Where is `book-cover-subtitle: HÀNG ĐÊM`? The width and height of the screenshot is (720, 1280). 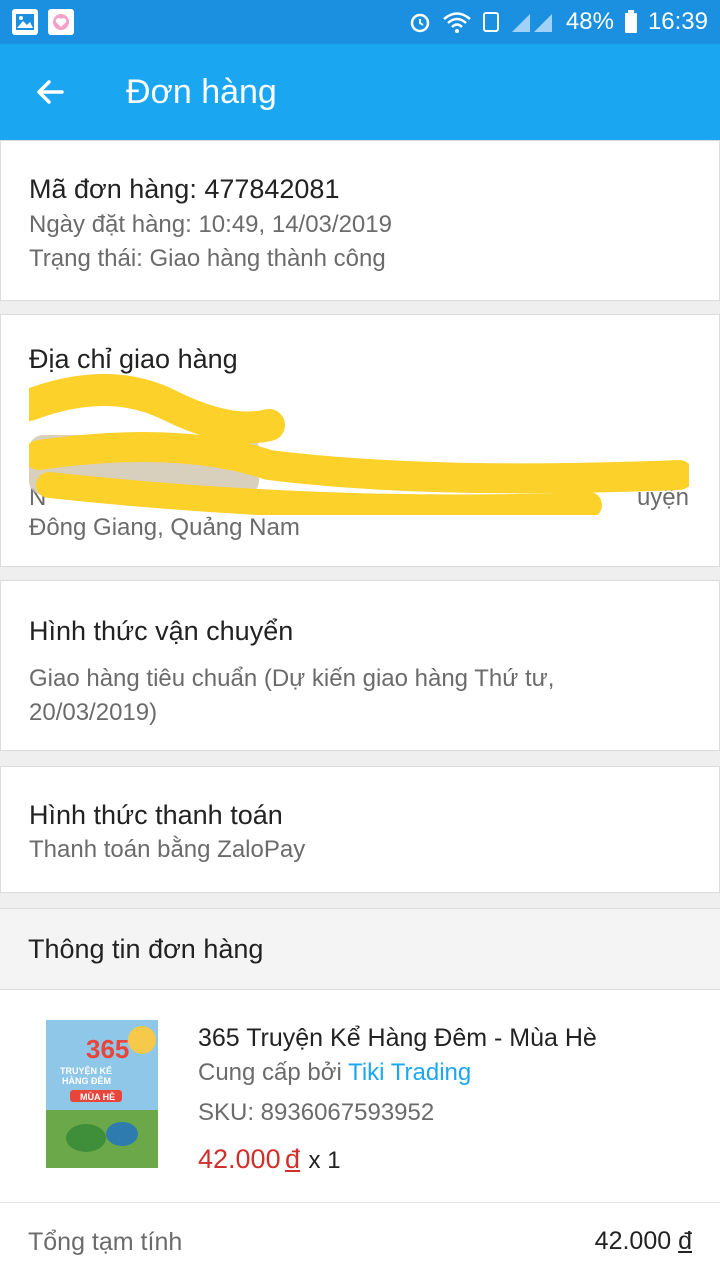
book-cover-subtitle: HÀNG ĐÊM is located at coordinates (86, 1080).